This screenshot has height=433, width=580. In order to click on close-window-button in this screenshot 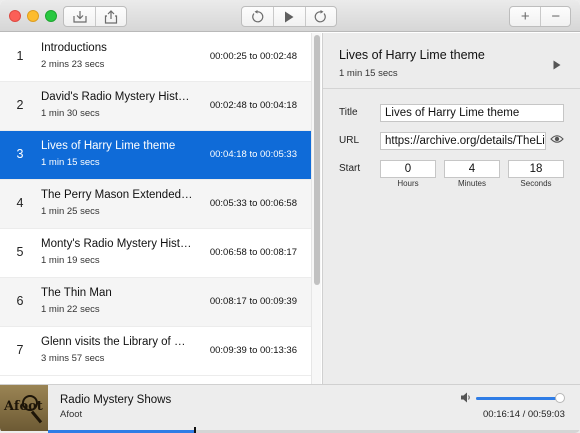, I will do `click(15, 16)`.